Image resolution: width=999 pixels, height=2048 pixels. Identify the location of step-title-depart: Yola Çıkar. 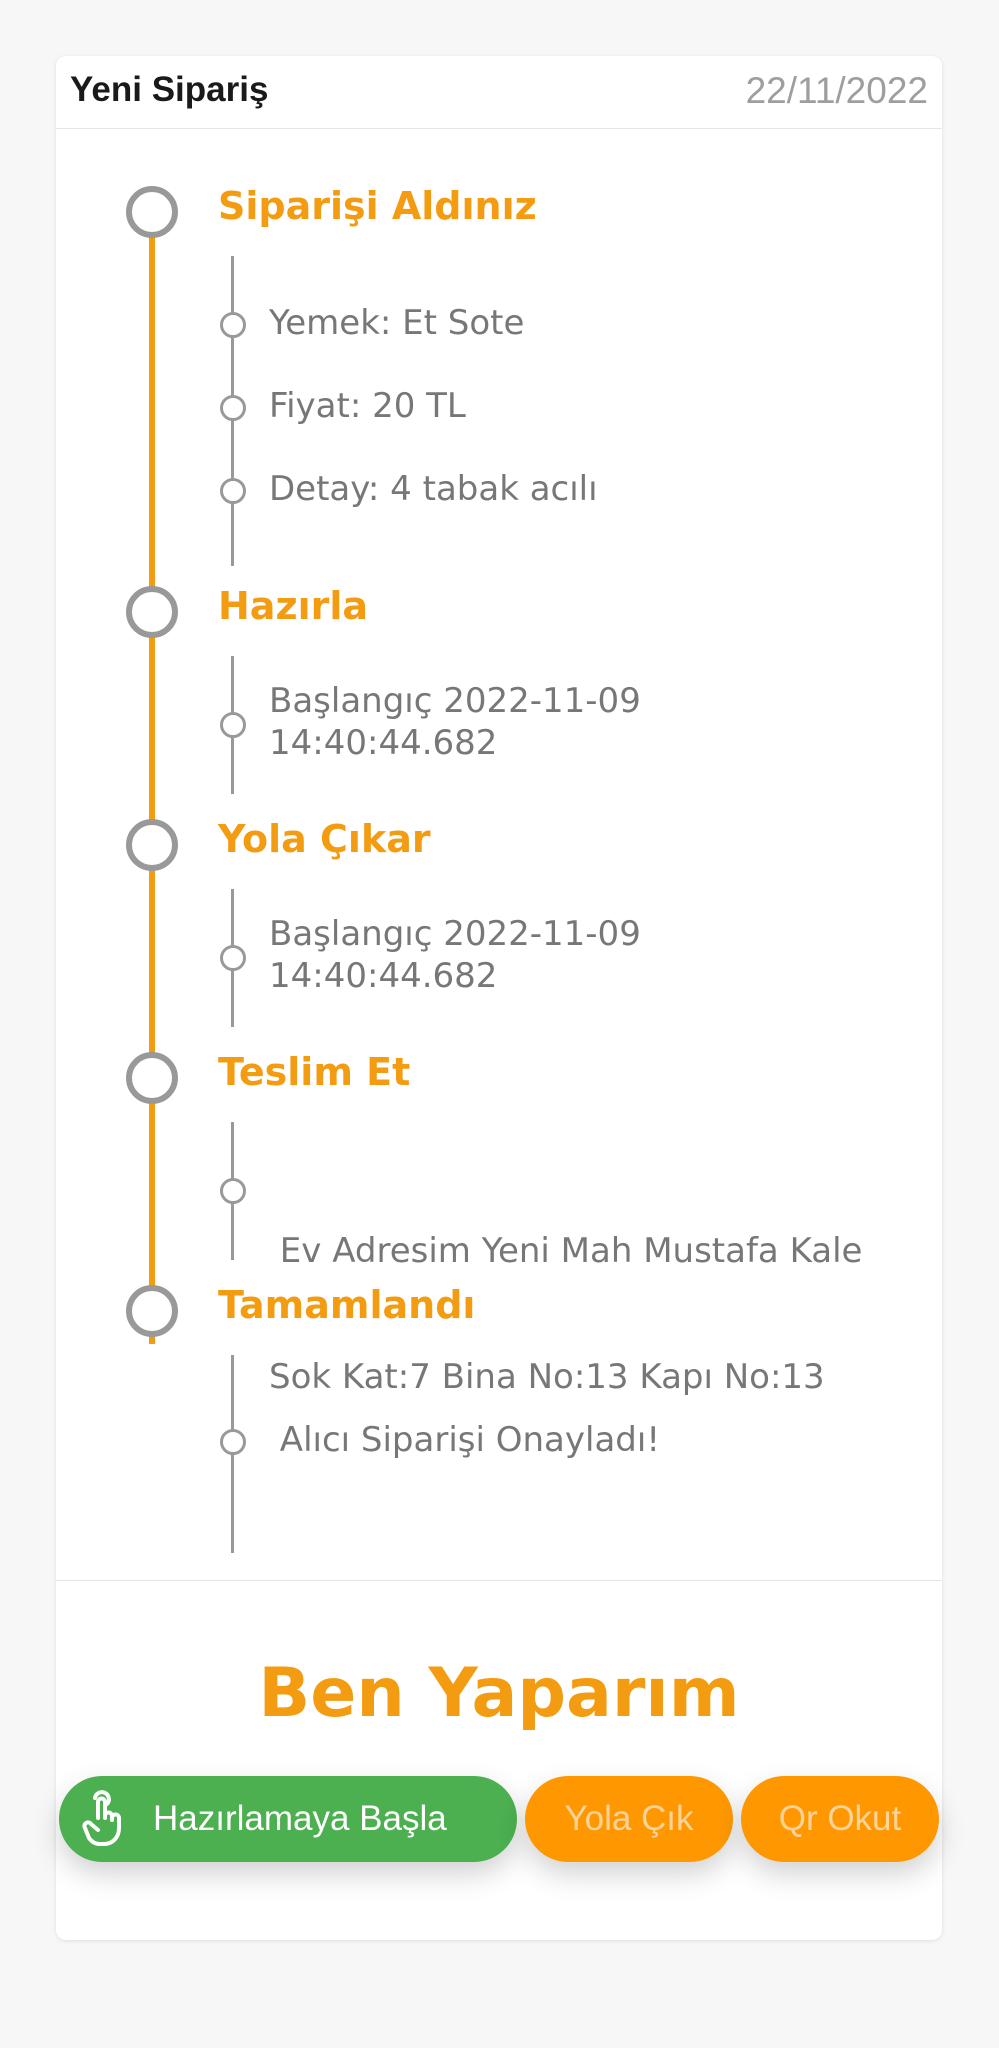
(324, 839).